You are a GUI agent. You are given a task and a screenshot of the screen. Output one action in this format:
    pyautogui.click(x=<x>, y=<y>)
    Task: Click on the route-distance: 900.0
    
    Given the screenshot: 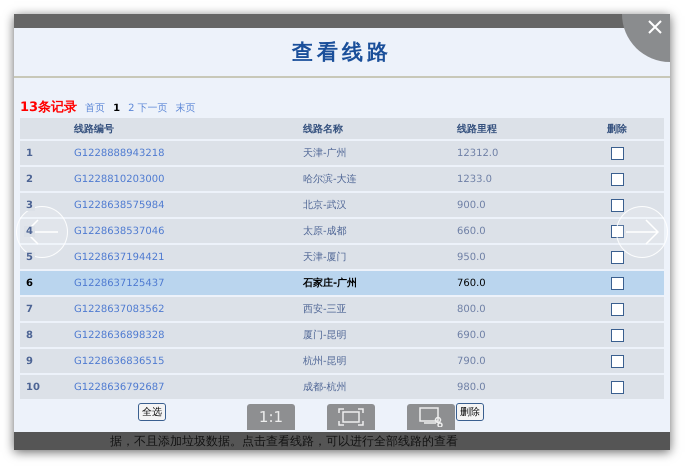 What is the action you would take?
    pyautogui.click(x=471, y=205)
    